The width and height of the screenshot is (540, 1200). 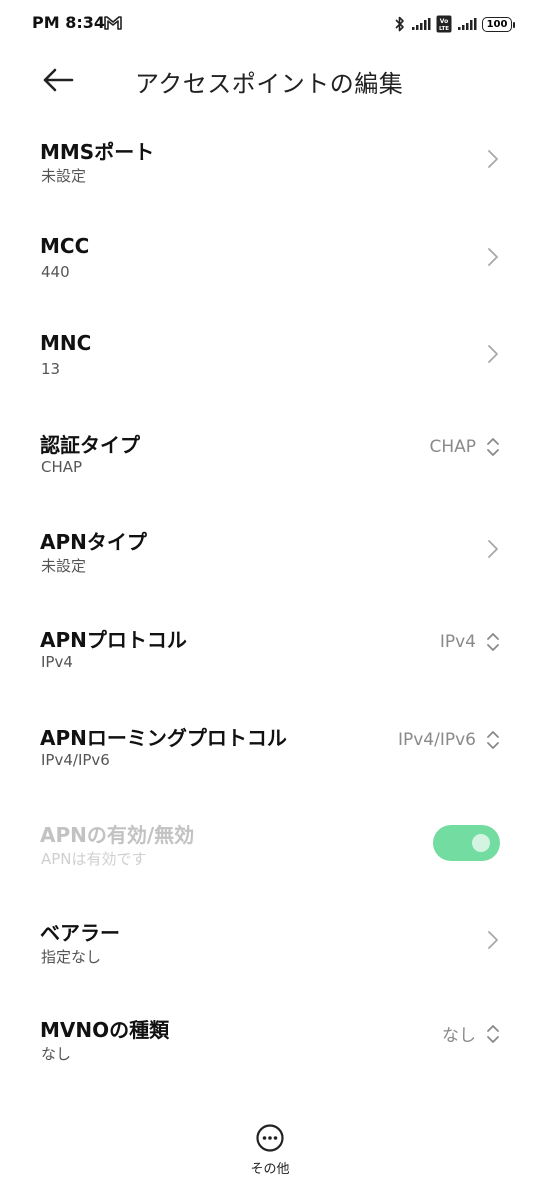 I want to click on setting-apn-enable: APNの有効/無効 APNは有効です, so click(x=270, y=842).